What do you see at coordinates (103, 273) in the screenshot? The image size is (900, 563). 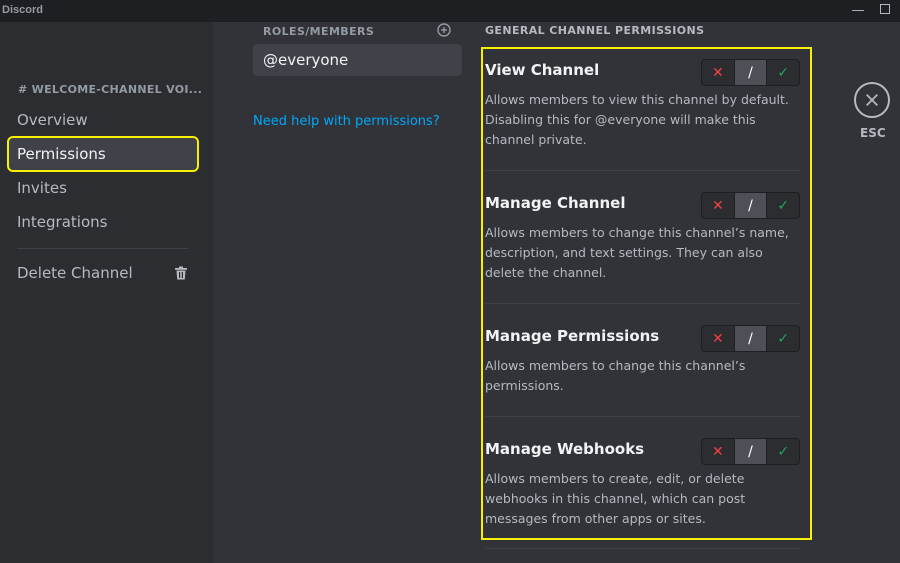 I see `delete-channel-button: Delete Channel` at bounding box center [103, 273].